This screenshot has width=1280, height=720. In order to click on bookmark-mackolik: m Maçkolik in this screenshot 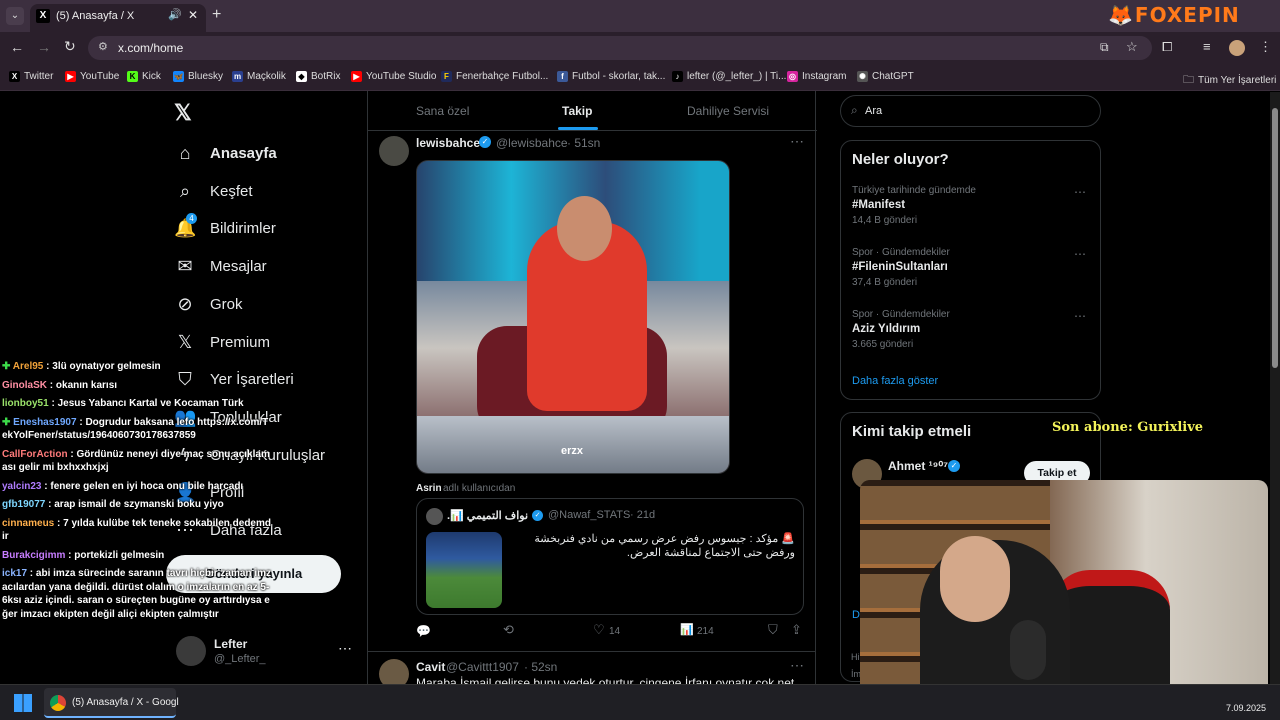, I will do `click(259, 76)`.